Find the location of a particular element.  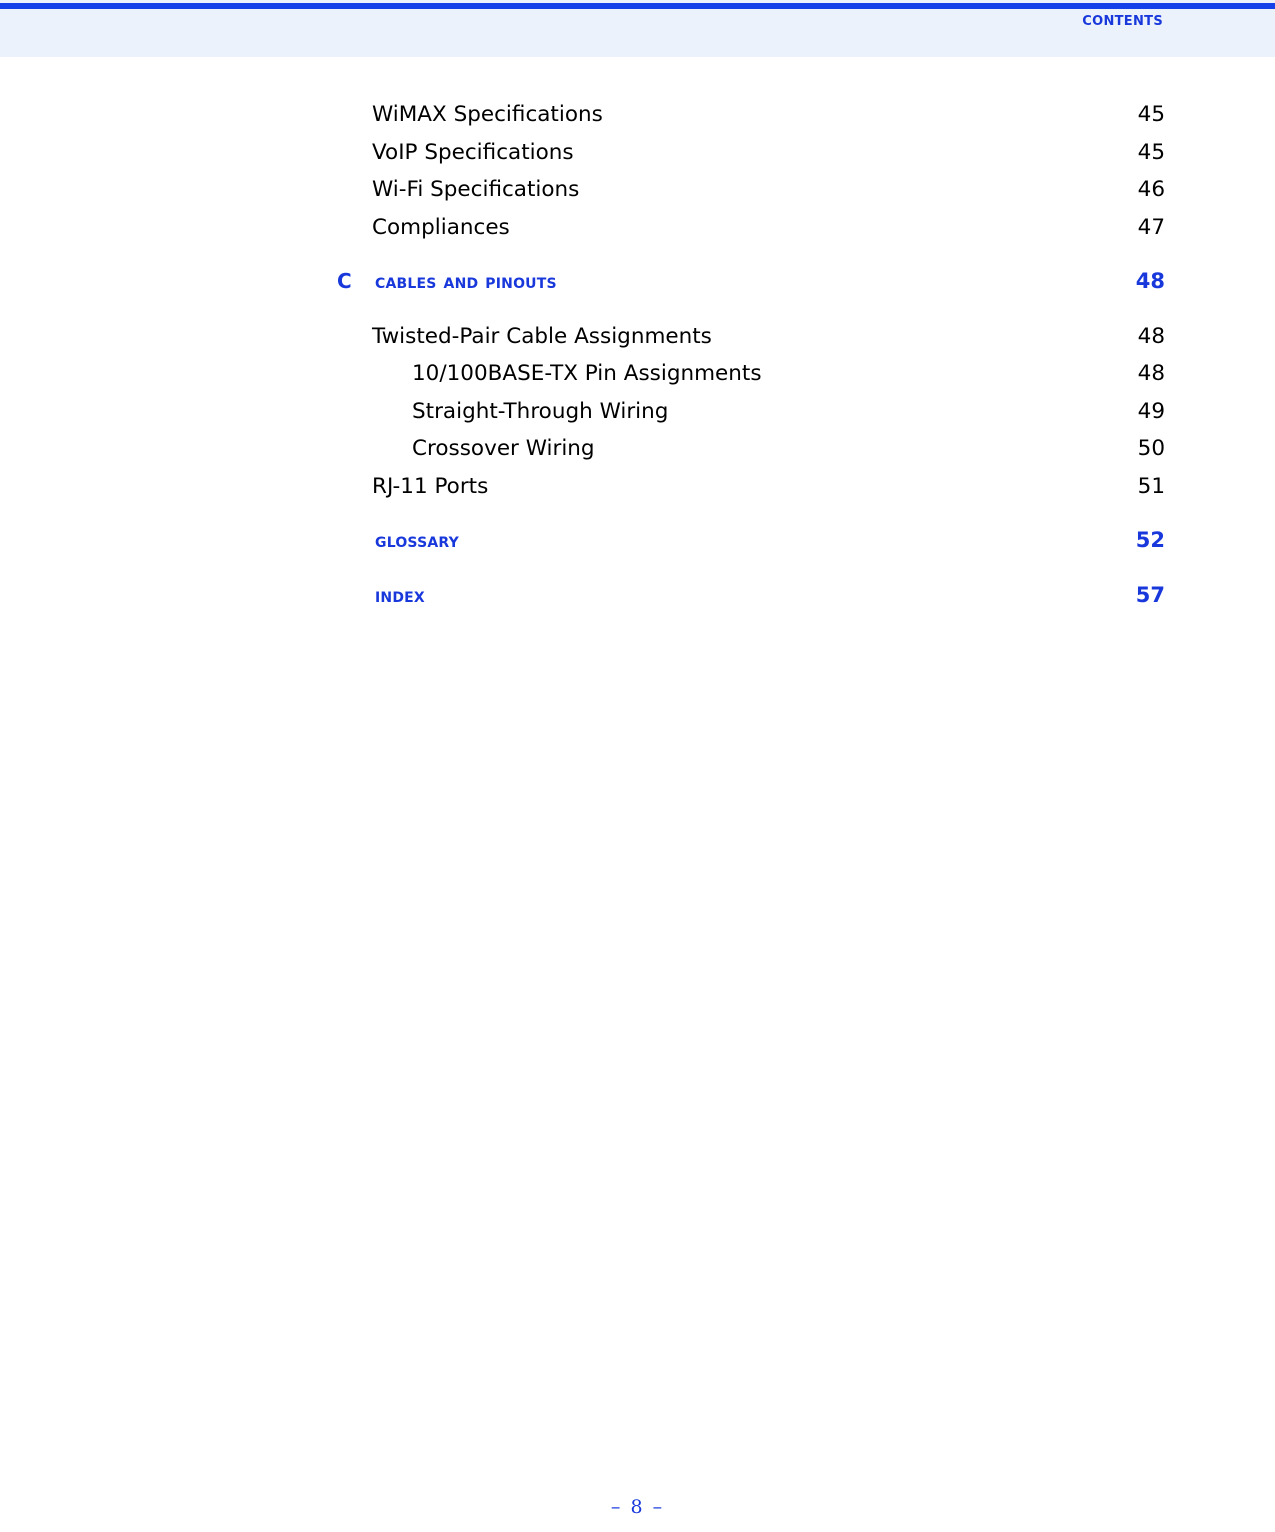

toc-entry-page-number: 49 is located at coordinates (1151, 411).